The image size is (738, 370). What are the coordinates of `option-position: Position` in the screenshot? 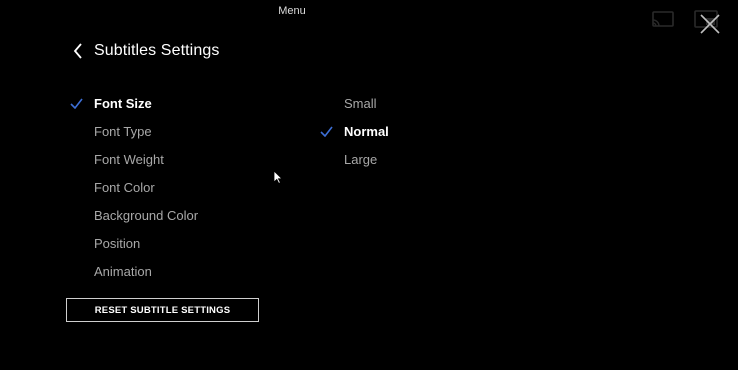 It's located at (146, 248).